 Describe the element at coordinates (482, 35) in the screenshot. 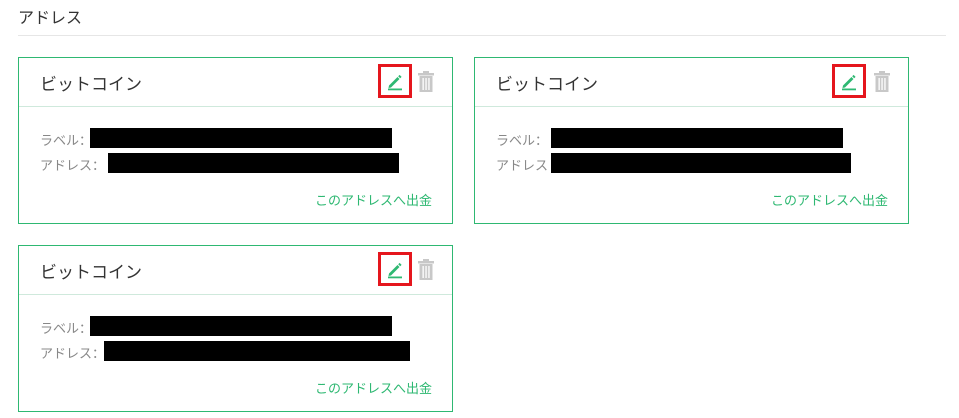

I see `section-divider` at that location.